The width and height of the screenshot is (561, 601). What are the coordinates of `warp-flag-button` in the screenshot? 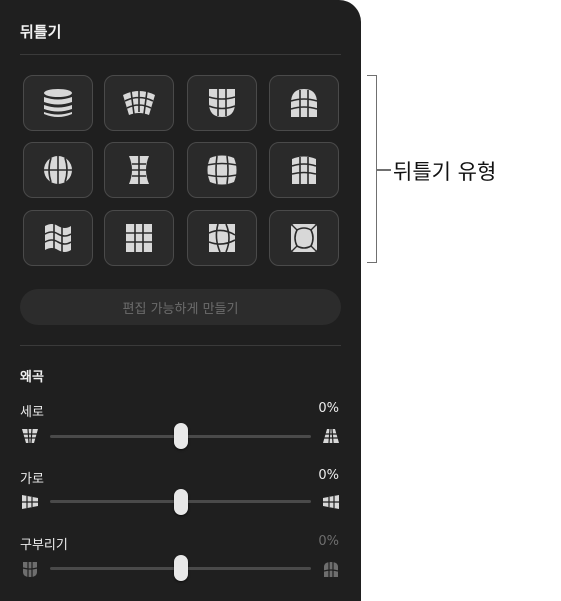 It's located at (304, 170).